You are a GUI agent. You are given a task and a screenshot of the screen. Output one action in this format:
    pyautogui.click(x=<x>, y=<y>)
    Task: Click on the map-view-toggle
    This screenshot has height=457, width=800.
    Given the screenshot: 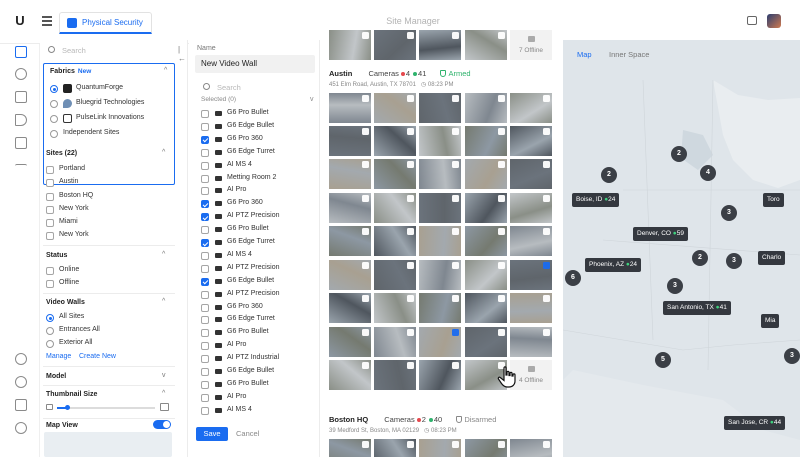 What is the action you would take?
    pyautogui.click(x=162, y=424)
    